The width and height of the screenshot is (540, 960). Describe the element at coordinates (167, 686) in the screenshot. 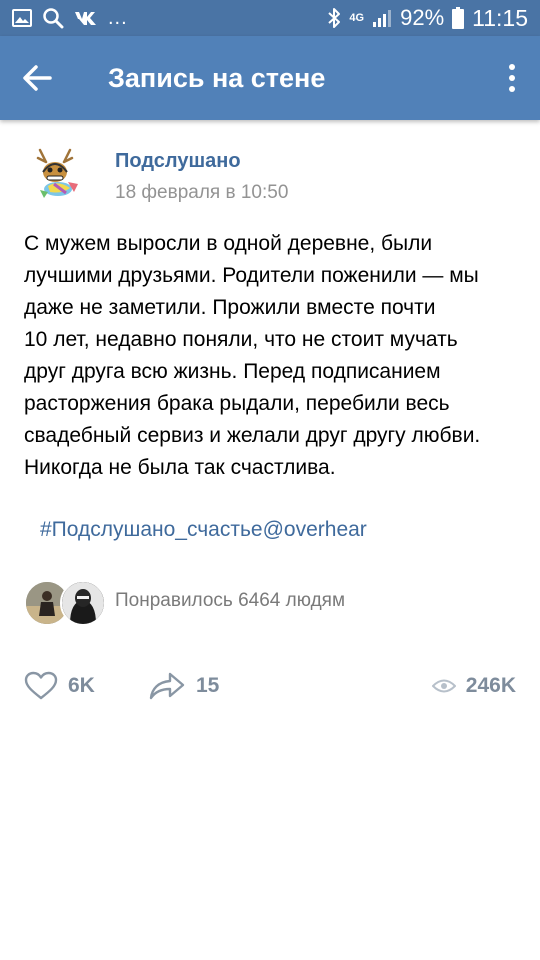

I see `share-arrow-icon` at that location.